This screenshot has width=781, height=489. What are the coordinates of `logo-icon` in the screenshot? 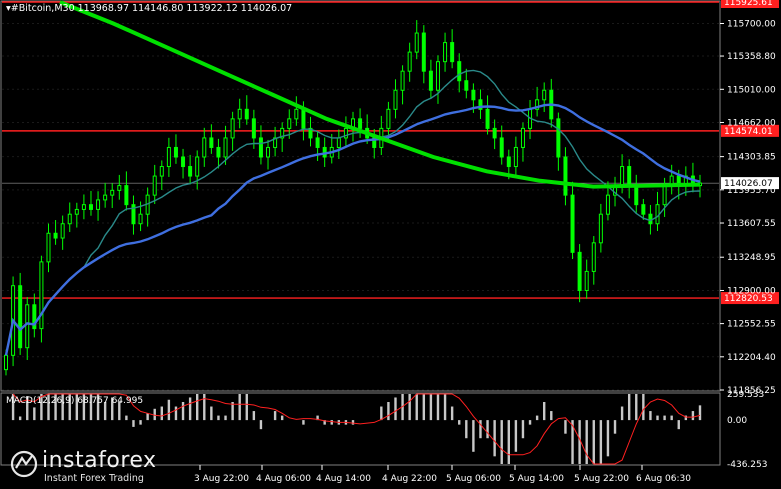 It's located at (24, 464).